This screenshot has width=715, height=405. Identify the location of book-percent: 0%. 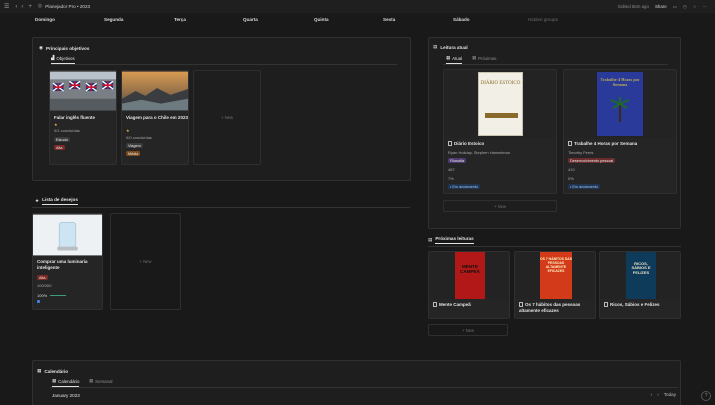
(571, 178).